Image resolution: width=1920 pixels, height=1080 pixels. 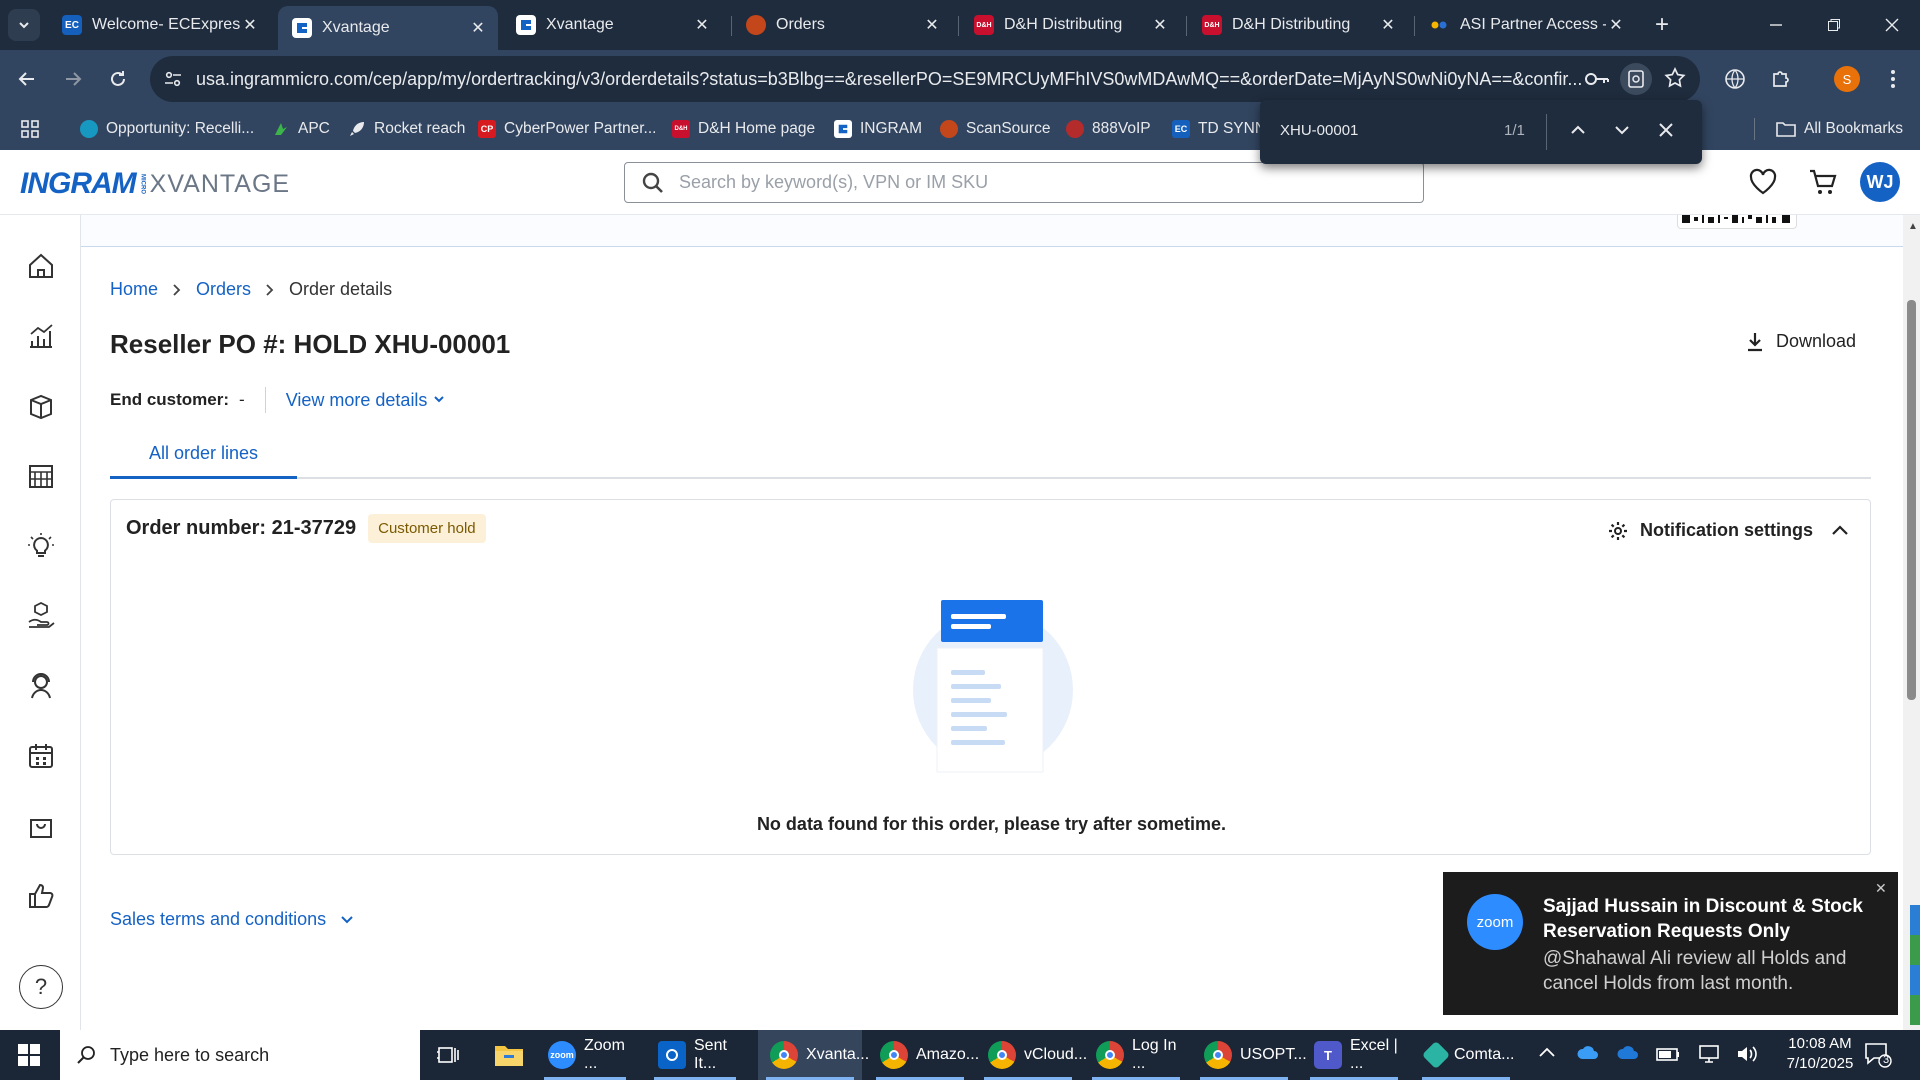 What do you see at coordinates (155, 184) in the screenshot?
I see `xvantage-logo: INGRAM MICRO XVANTAGE` at bounding box center [155, 184].